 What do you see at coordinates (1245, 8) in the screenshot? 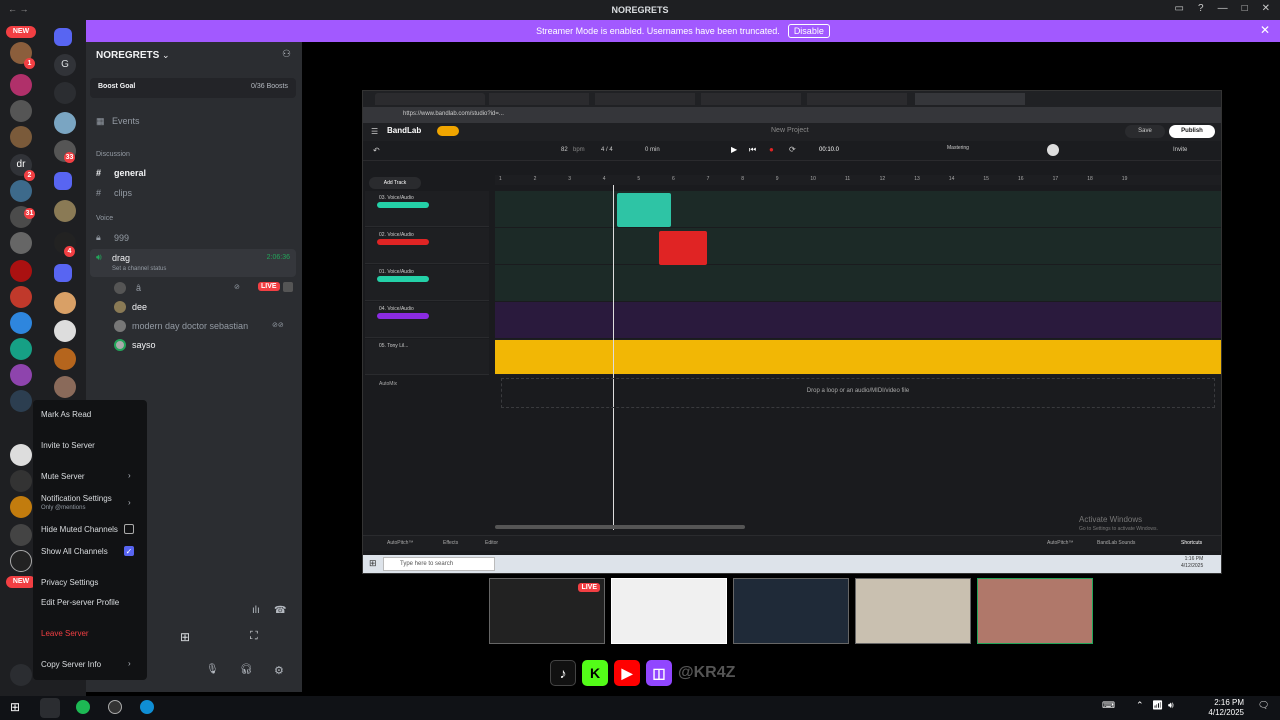
I see `maximize-icon: □` at bounding box center [1245, 8].